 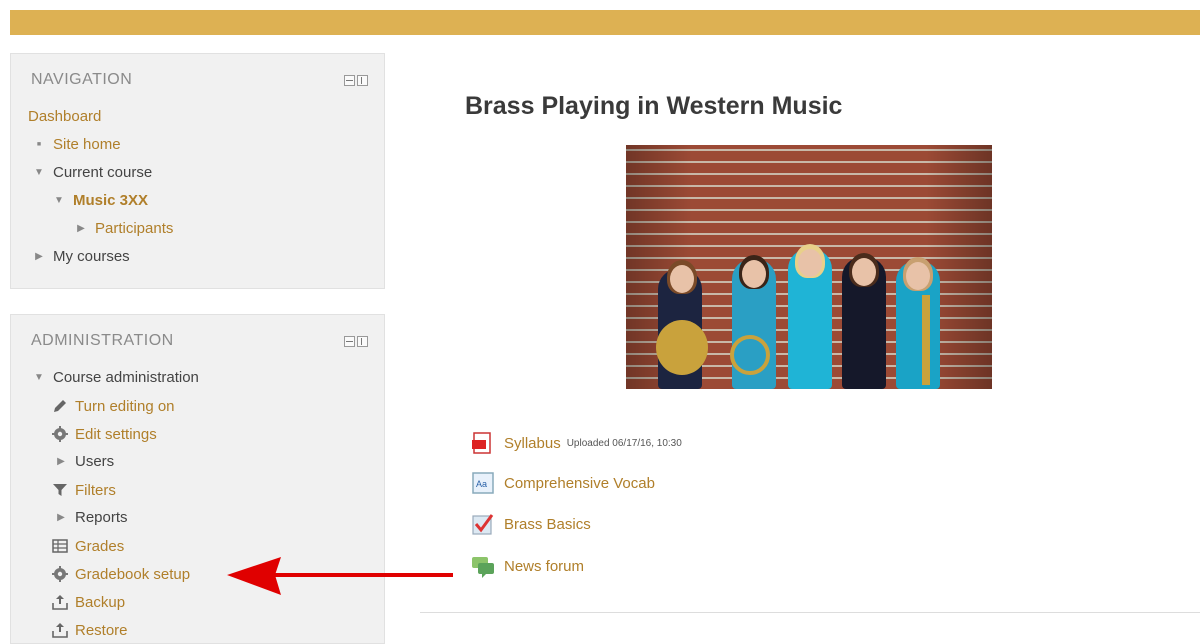 What do you see at coordinates (91, 256) in the screenshot?
I see `my-courses-label: My courses` at bounding box center [91, 256].